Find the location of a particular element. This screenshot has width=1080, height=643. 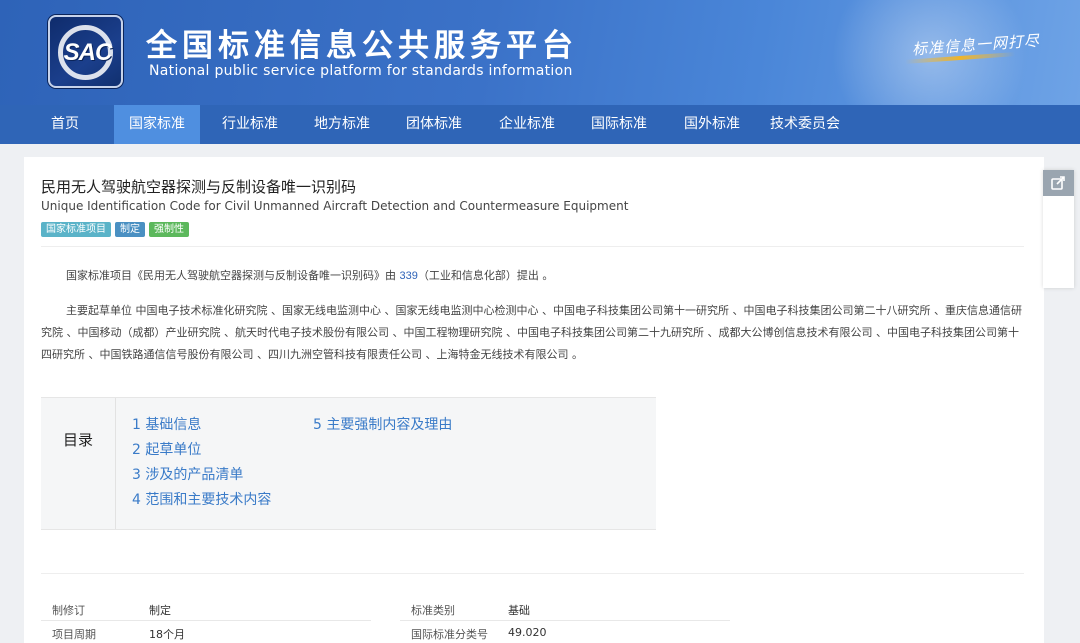

nav-item-enterprise: 企业标准 is located at coordinates (527, 124).